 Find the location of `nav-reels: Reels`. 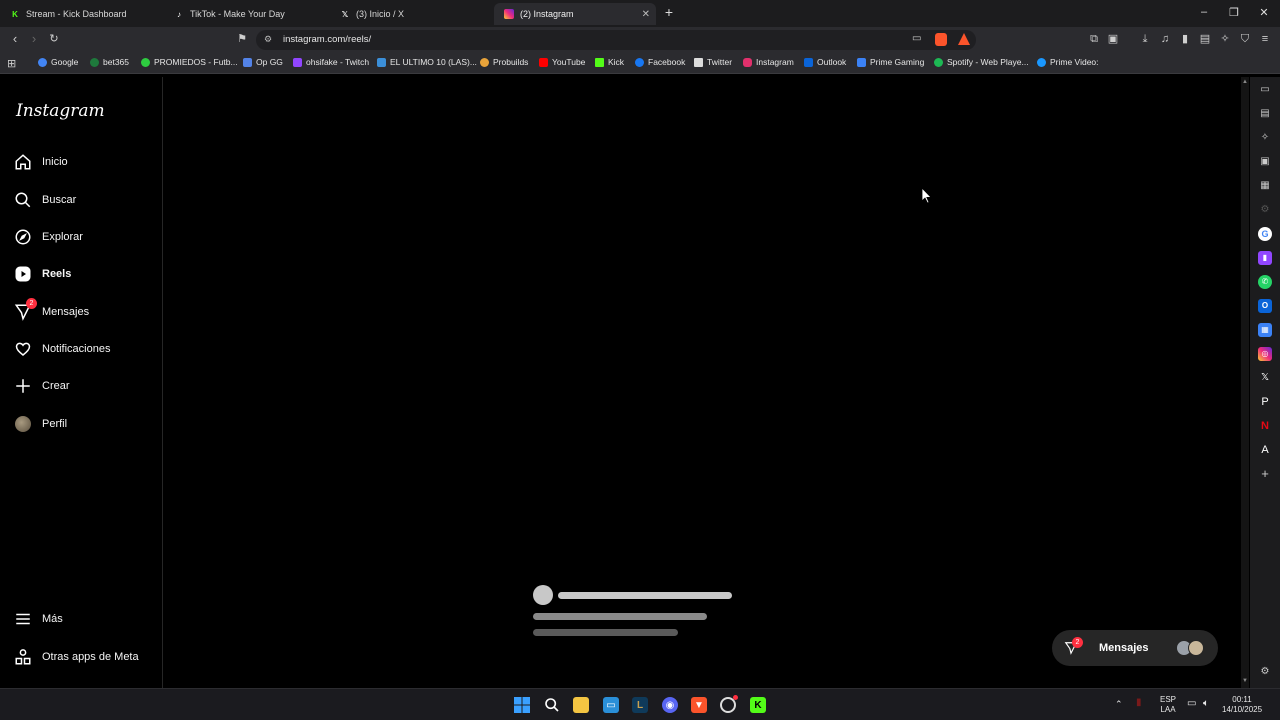

nav-reels: Reels is located at coordinates (42, 274).